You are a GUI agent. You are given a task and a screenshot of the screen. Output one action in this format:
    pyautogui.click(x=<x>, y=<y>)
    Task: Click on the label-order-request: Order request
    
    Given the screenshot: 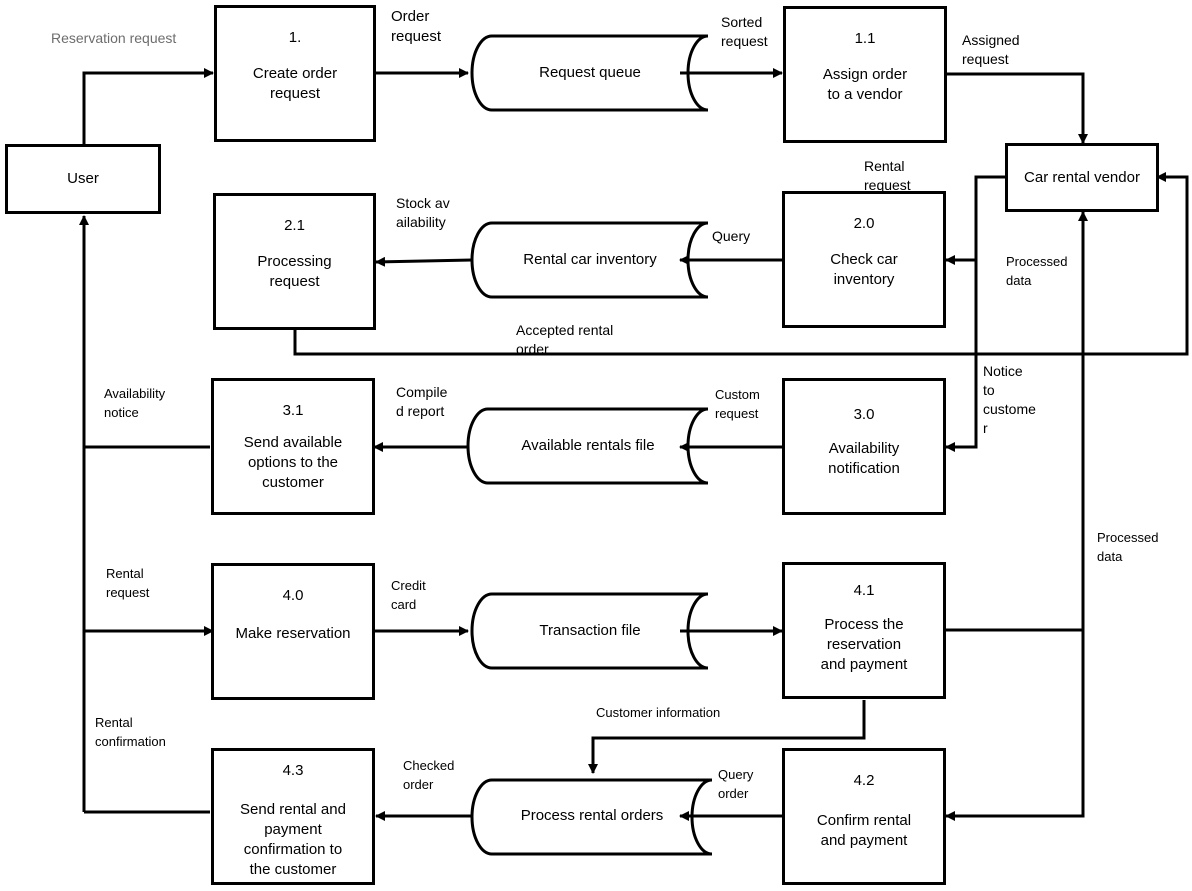 What is the action you would take?
    pyautogui.click(x=416, y=26)
    